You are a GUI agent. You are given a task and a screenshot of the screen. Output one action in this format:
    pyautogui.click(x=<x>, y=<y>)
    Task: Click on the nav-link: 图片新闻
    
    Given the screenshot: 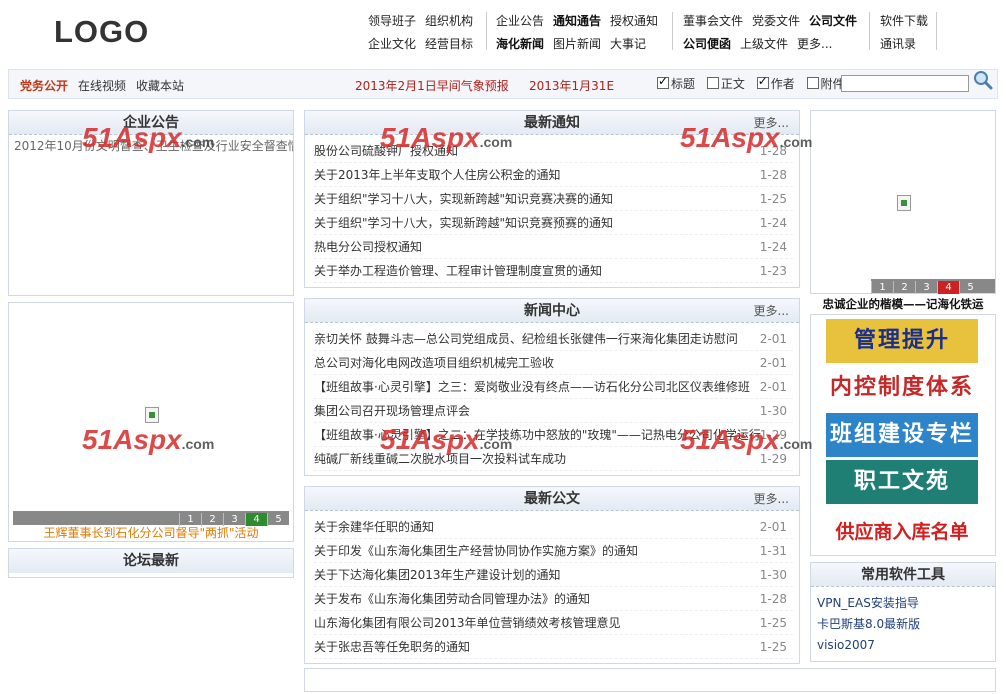 What is the action you would take?
    pyautogui.click(x=577, y=44)
    